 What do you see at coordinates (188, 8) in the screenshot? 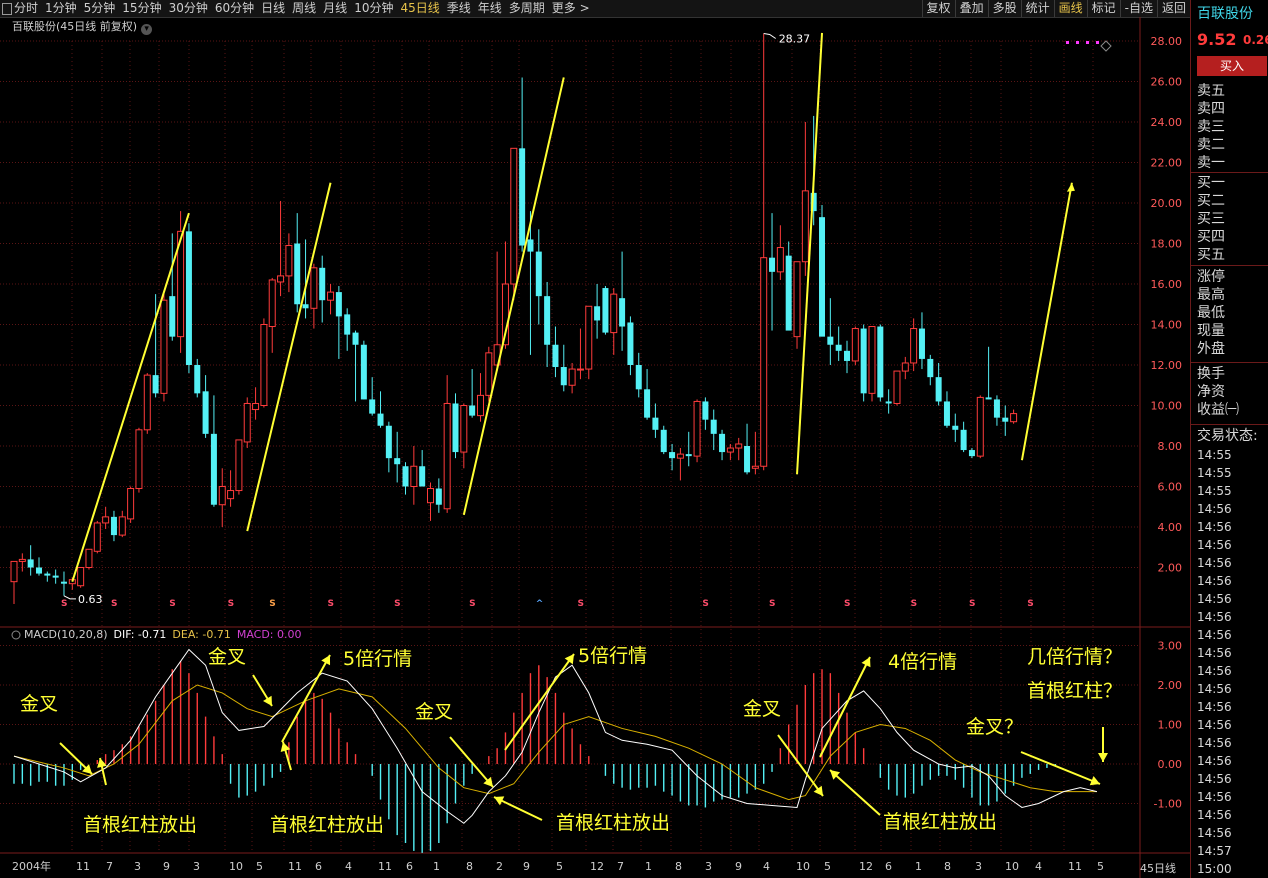
I see `period-tab-4: 30分钟` at bounding box center [188, 8].